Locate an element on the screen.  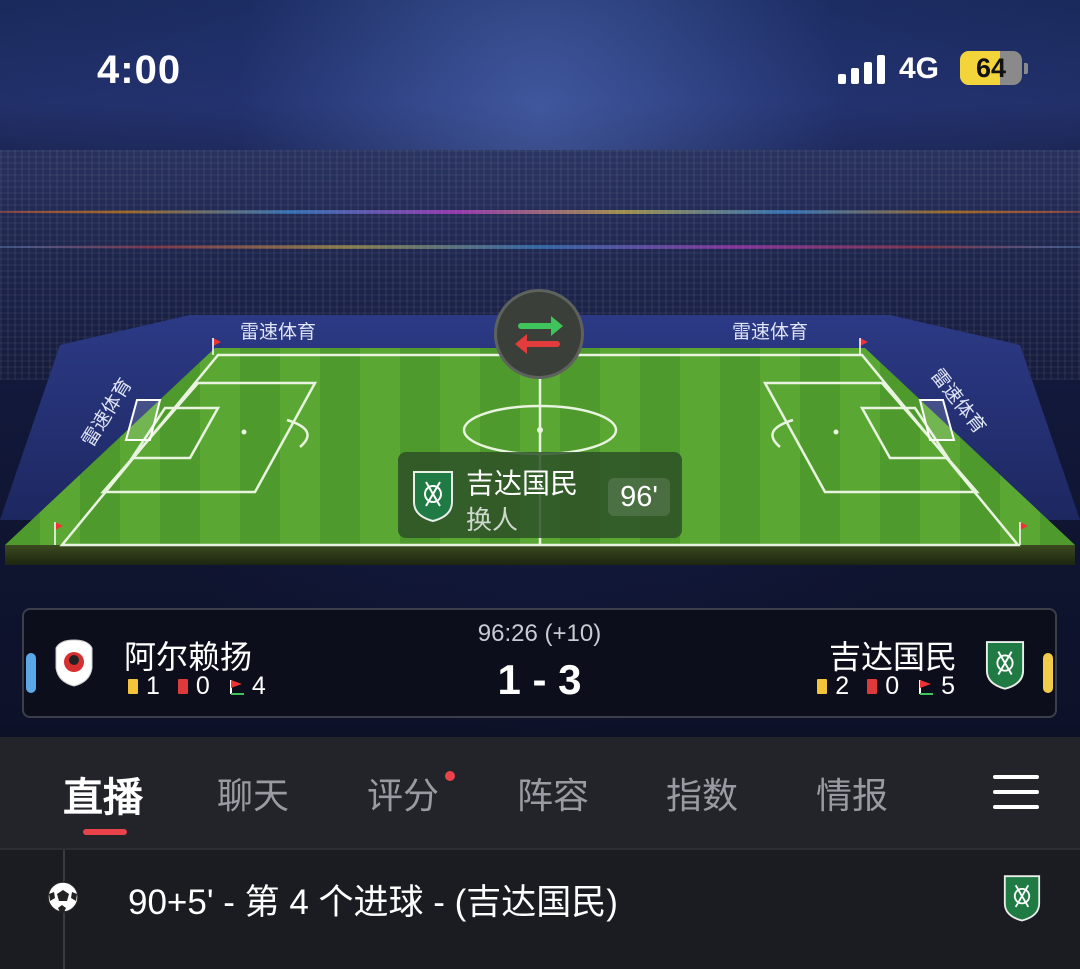
notification-dot is located at coordinates (450, 776).